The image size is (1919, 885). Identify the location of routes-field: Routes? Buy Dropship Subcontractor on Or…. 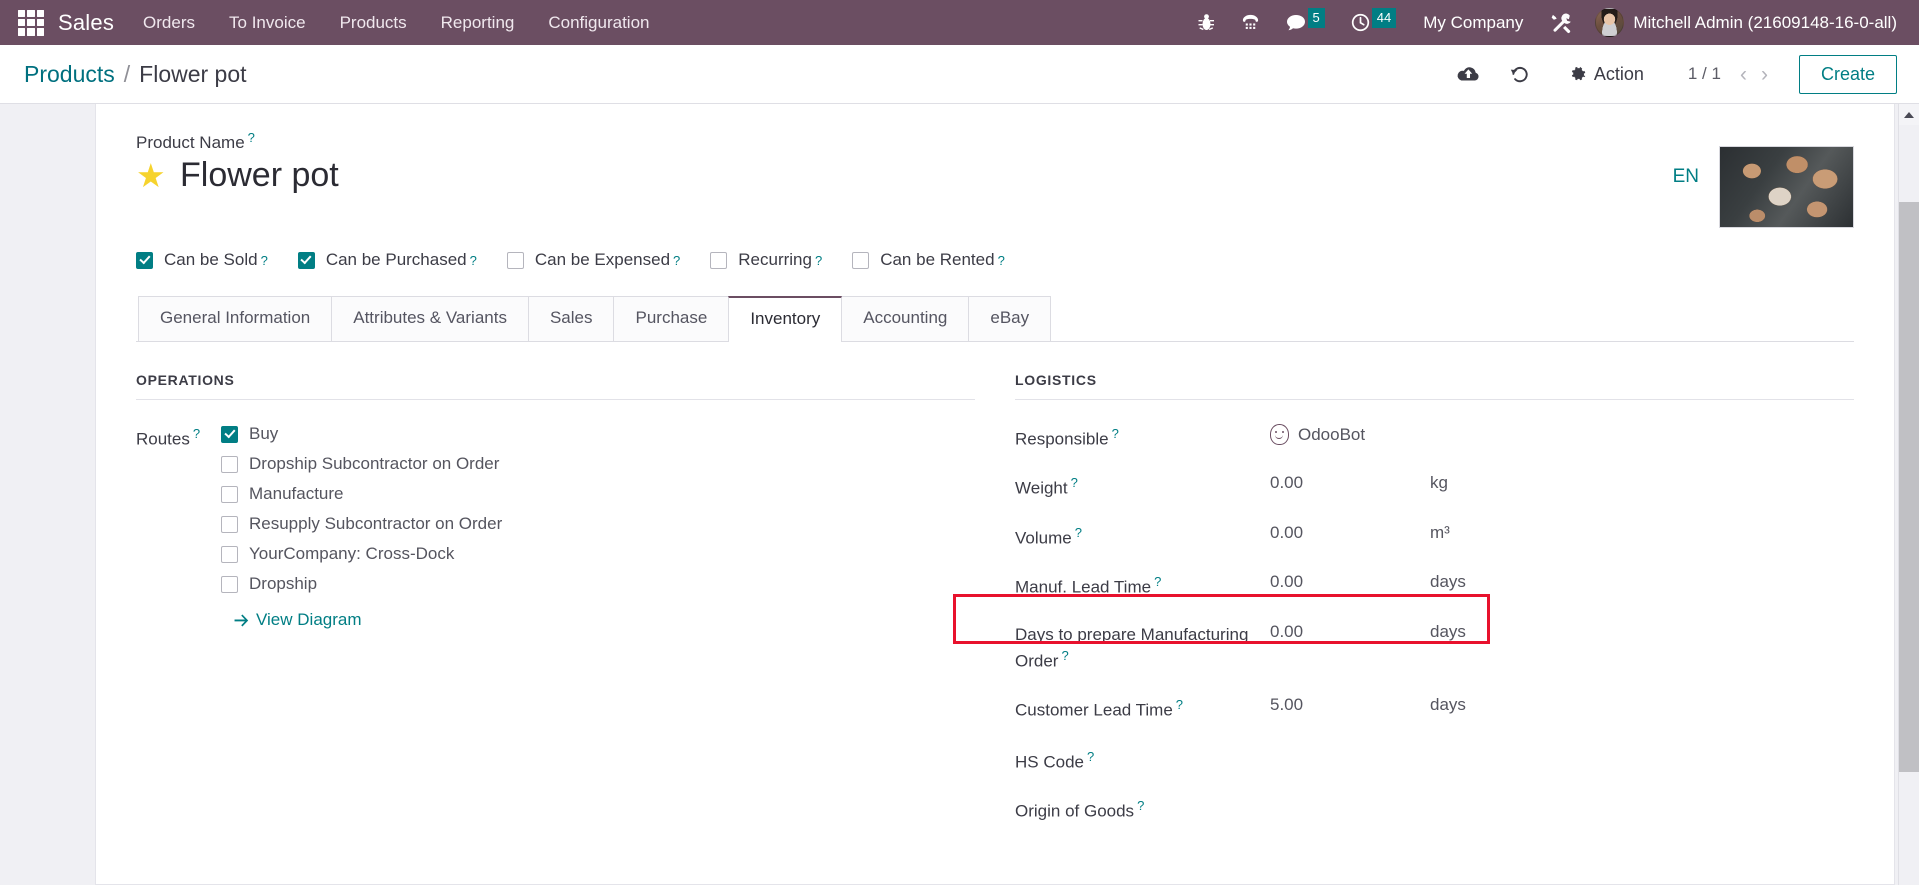
(555, 527).